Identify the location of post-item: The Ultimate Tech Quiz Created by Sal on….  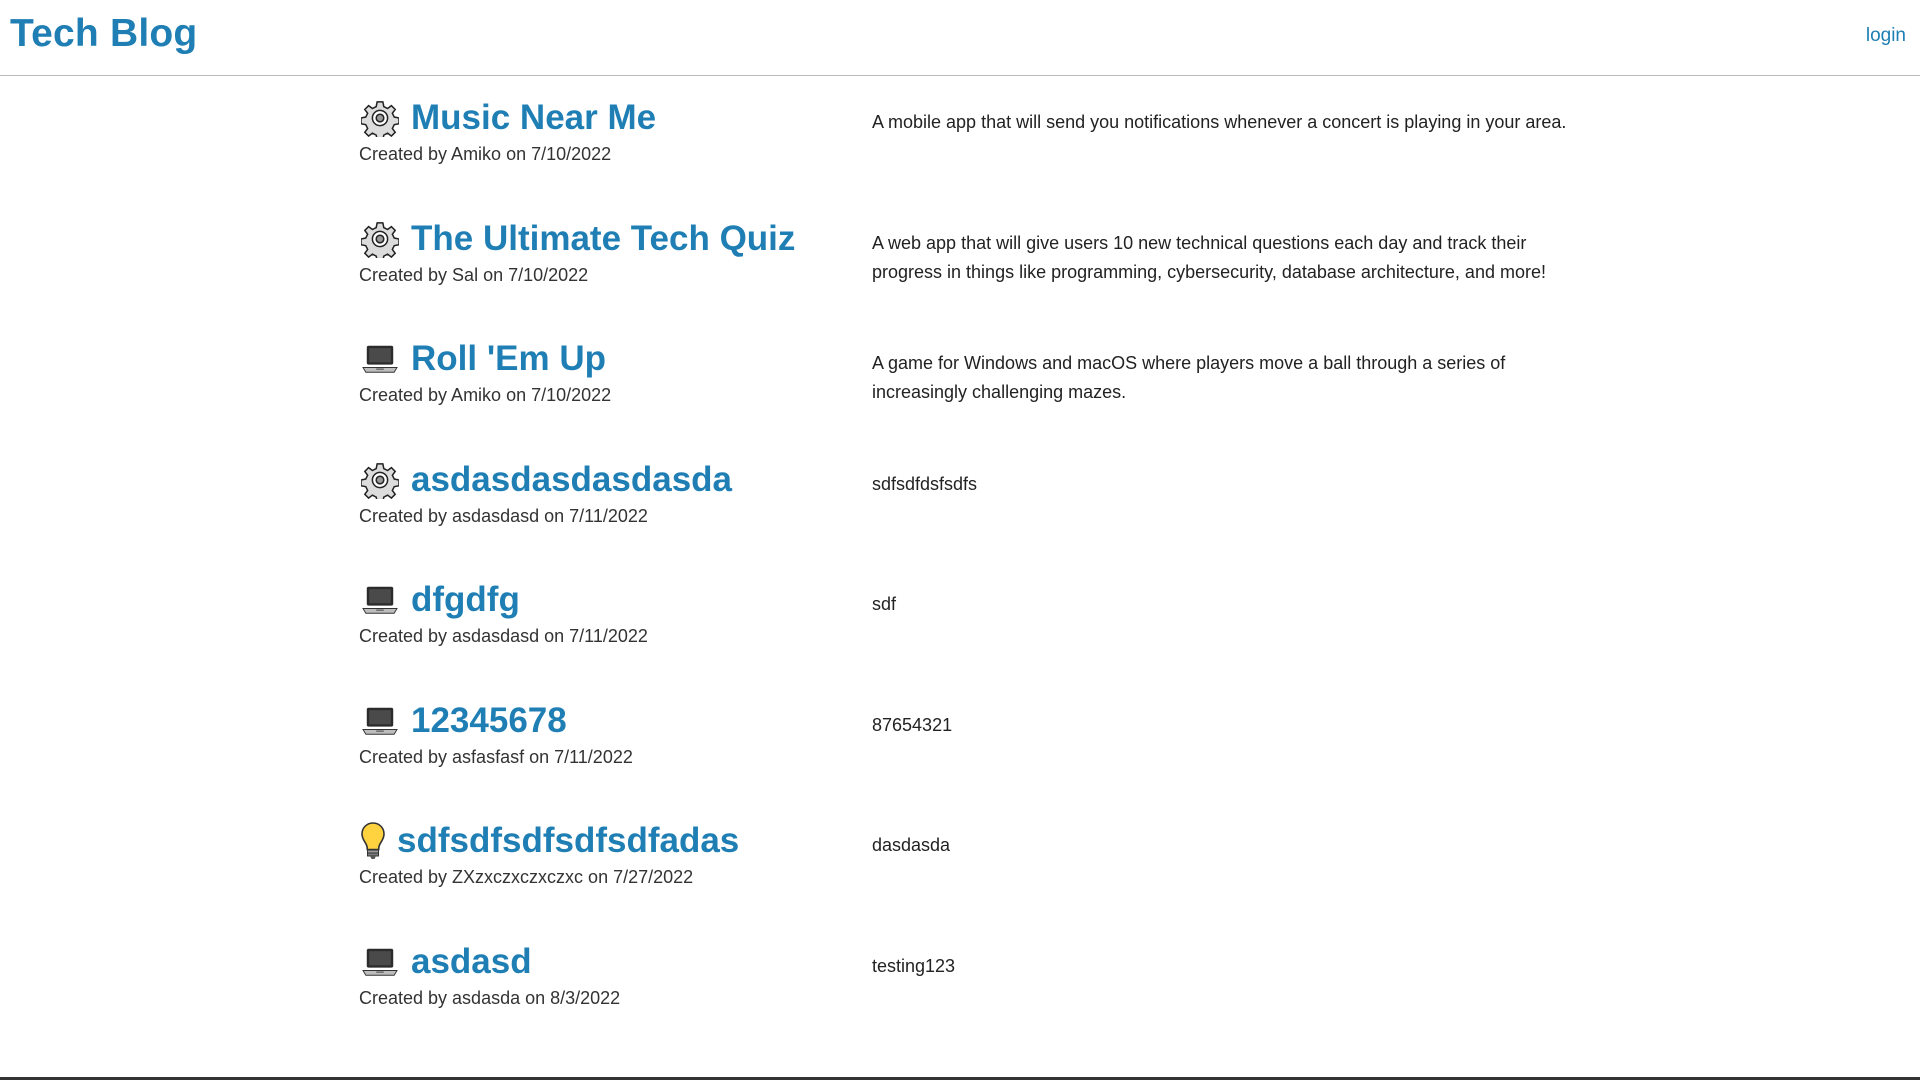
(959, 275).